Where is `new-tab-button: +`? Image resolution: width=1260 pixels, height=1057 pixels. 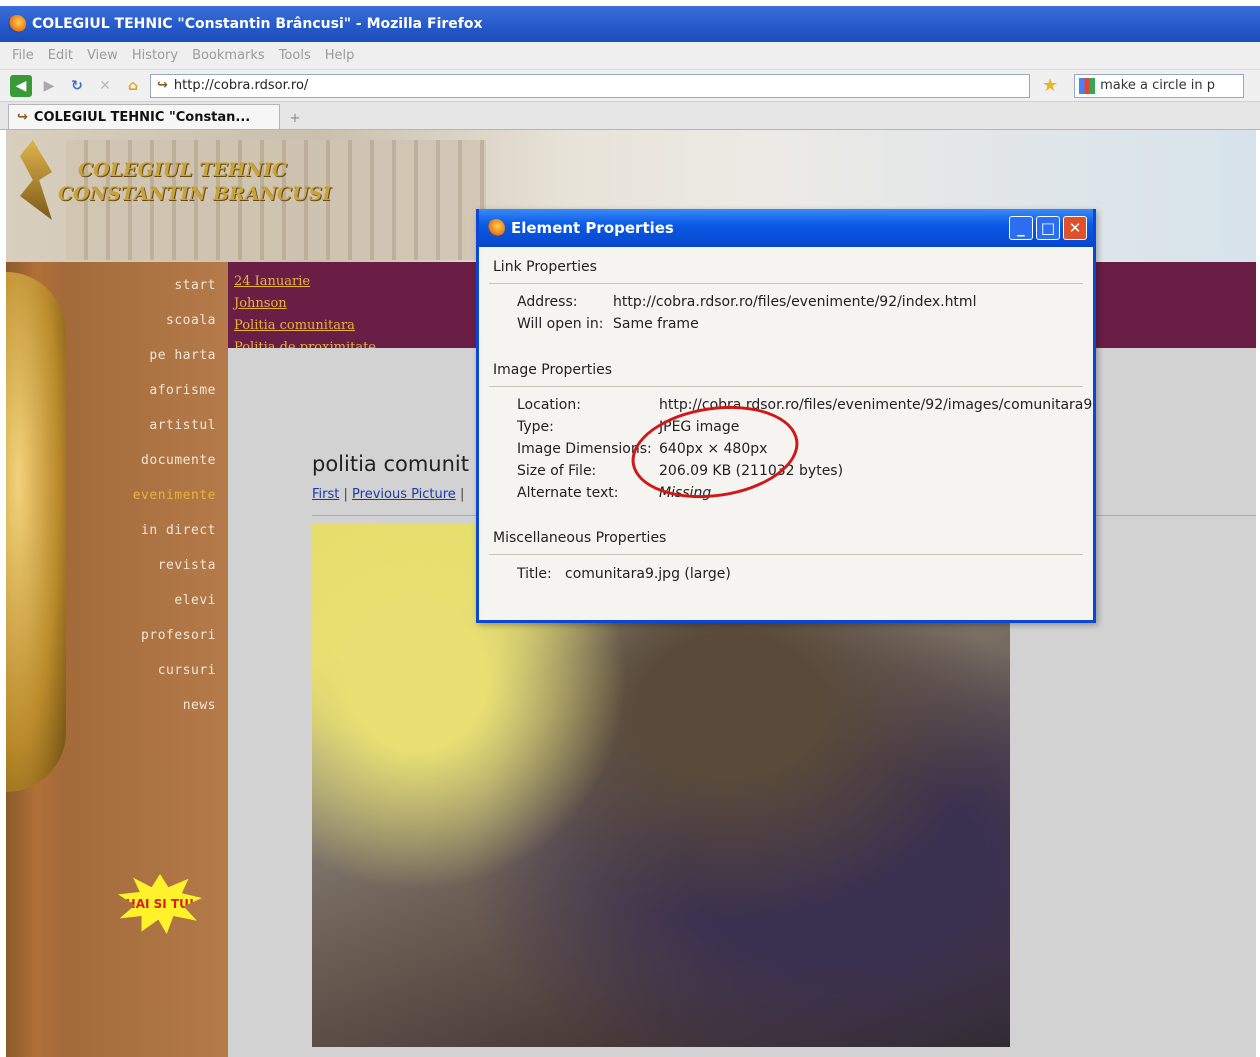
new-tab-button: + is located at coordinates (295, 118).